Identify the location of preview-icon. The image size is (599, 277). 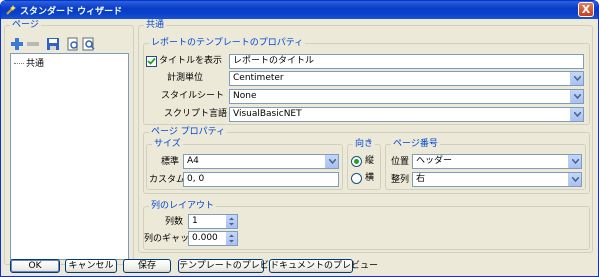
(73, 44).